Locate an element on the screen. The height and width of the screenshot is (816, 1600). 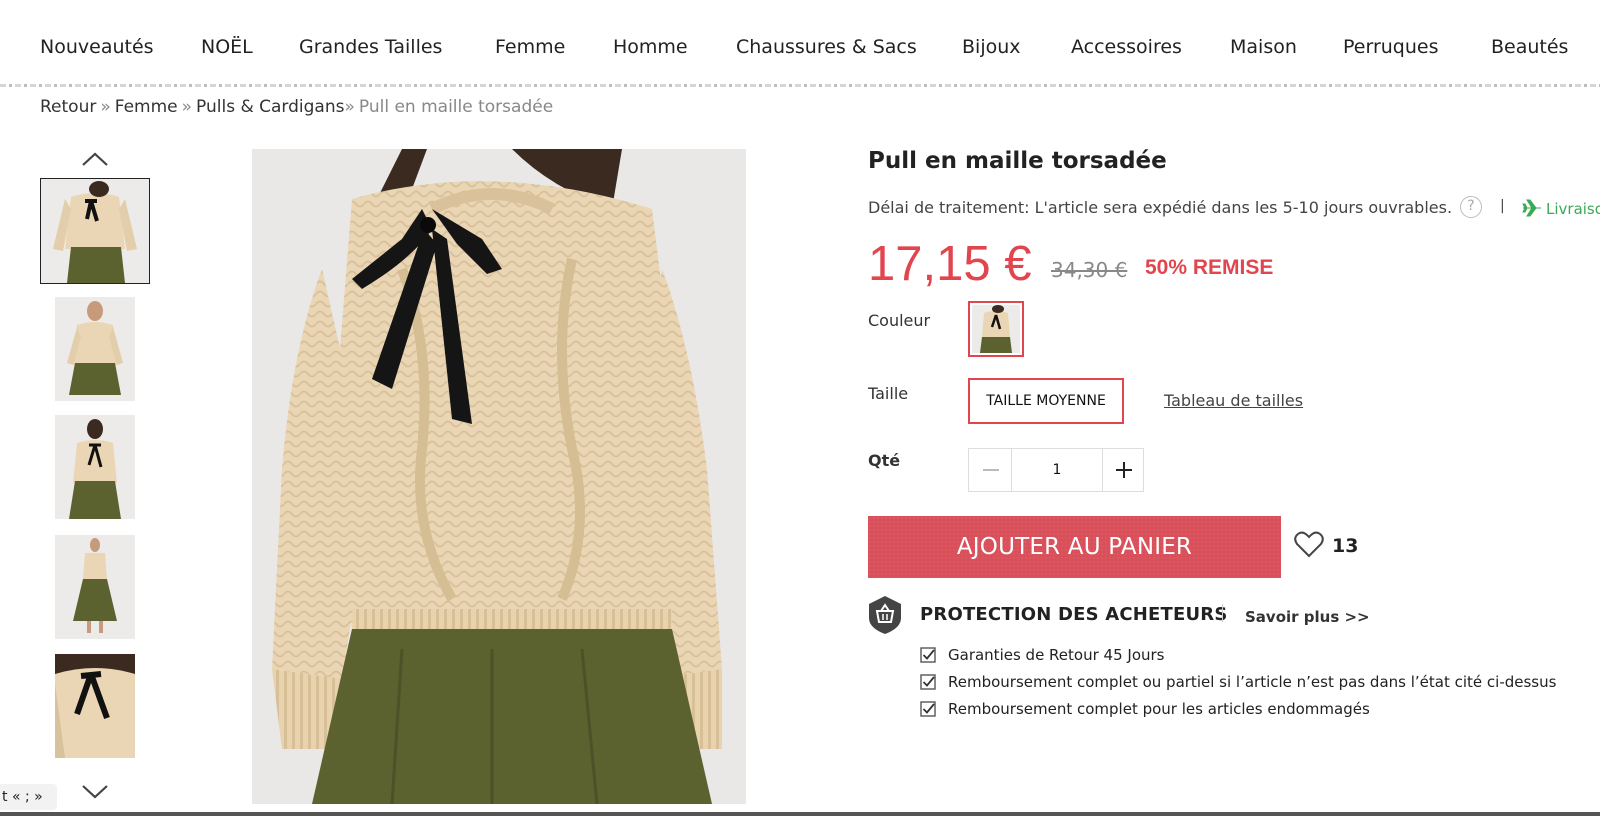
language-quote-pill: t « ; » is located at coordinates (28, 797).